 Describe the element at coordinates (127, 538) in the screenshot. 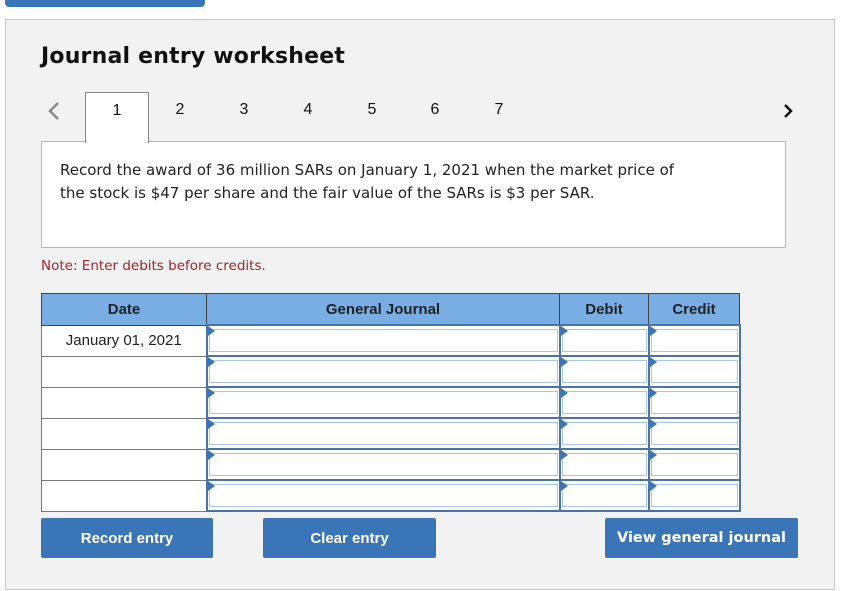

I see `record-entry-button: Record entry` at that location.